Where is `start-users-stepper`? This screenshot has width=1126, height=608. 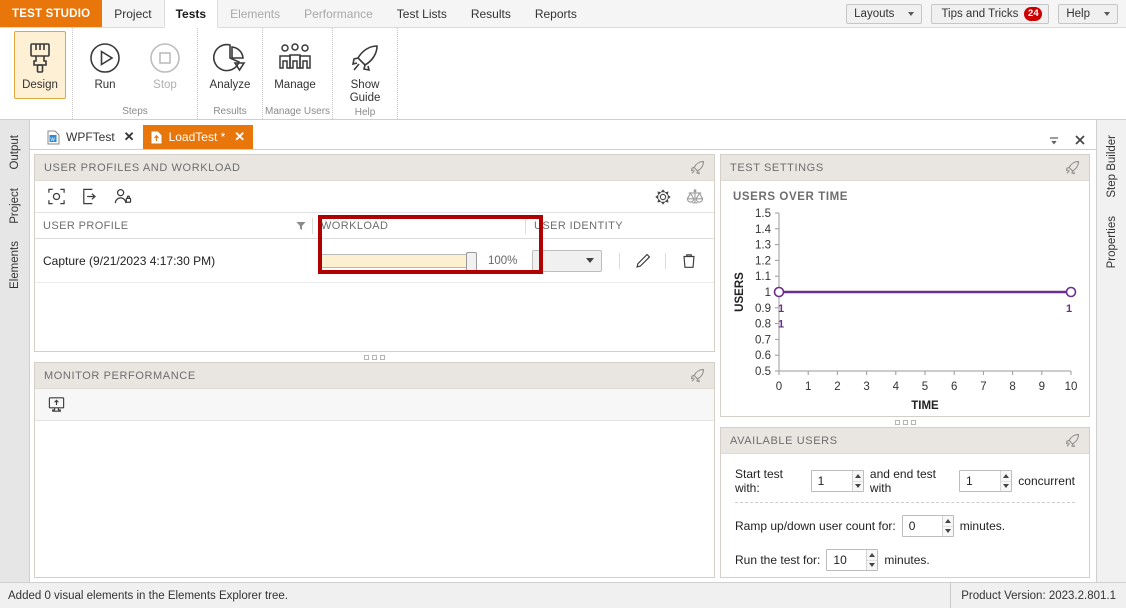
start-users-stepper is located at coordinates (837, 481).